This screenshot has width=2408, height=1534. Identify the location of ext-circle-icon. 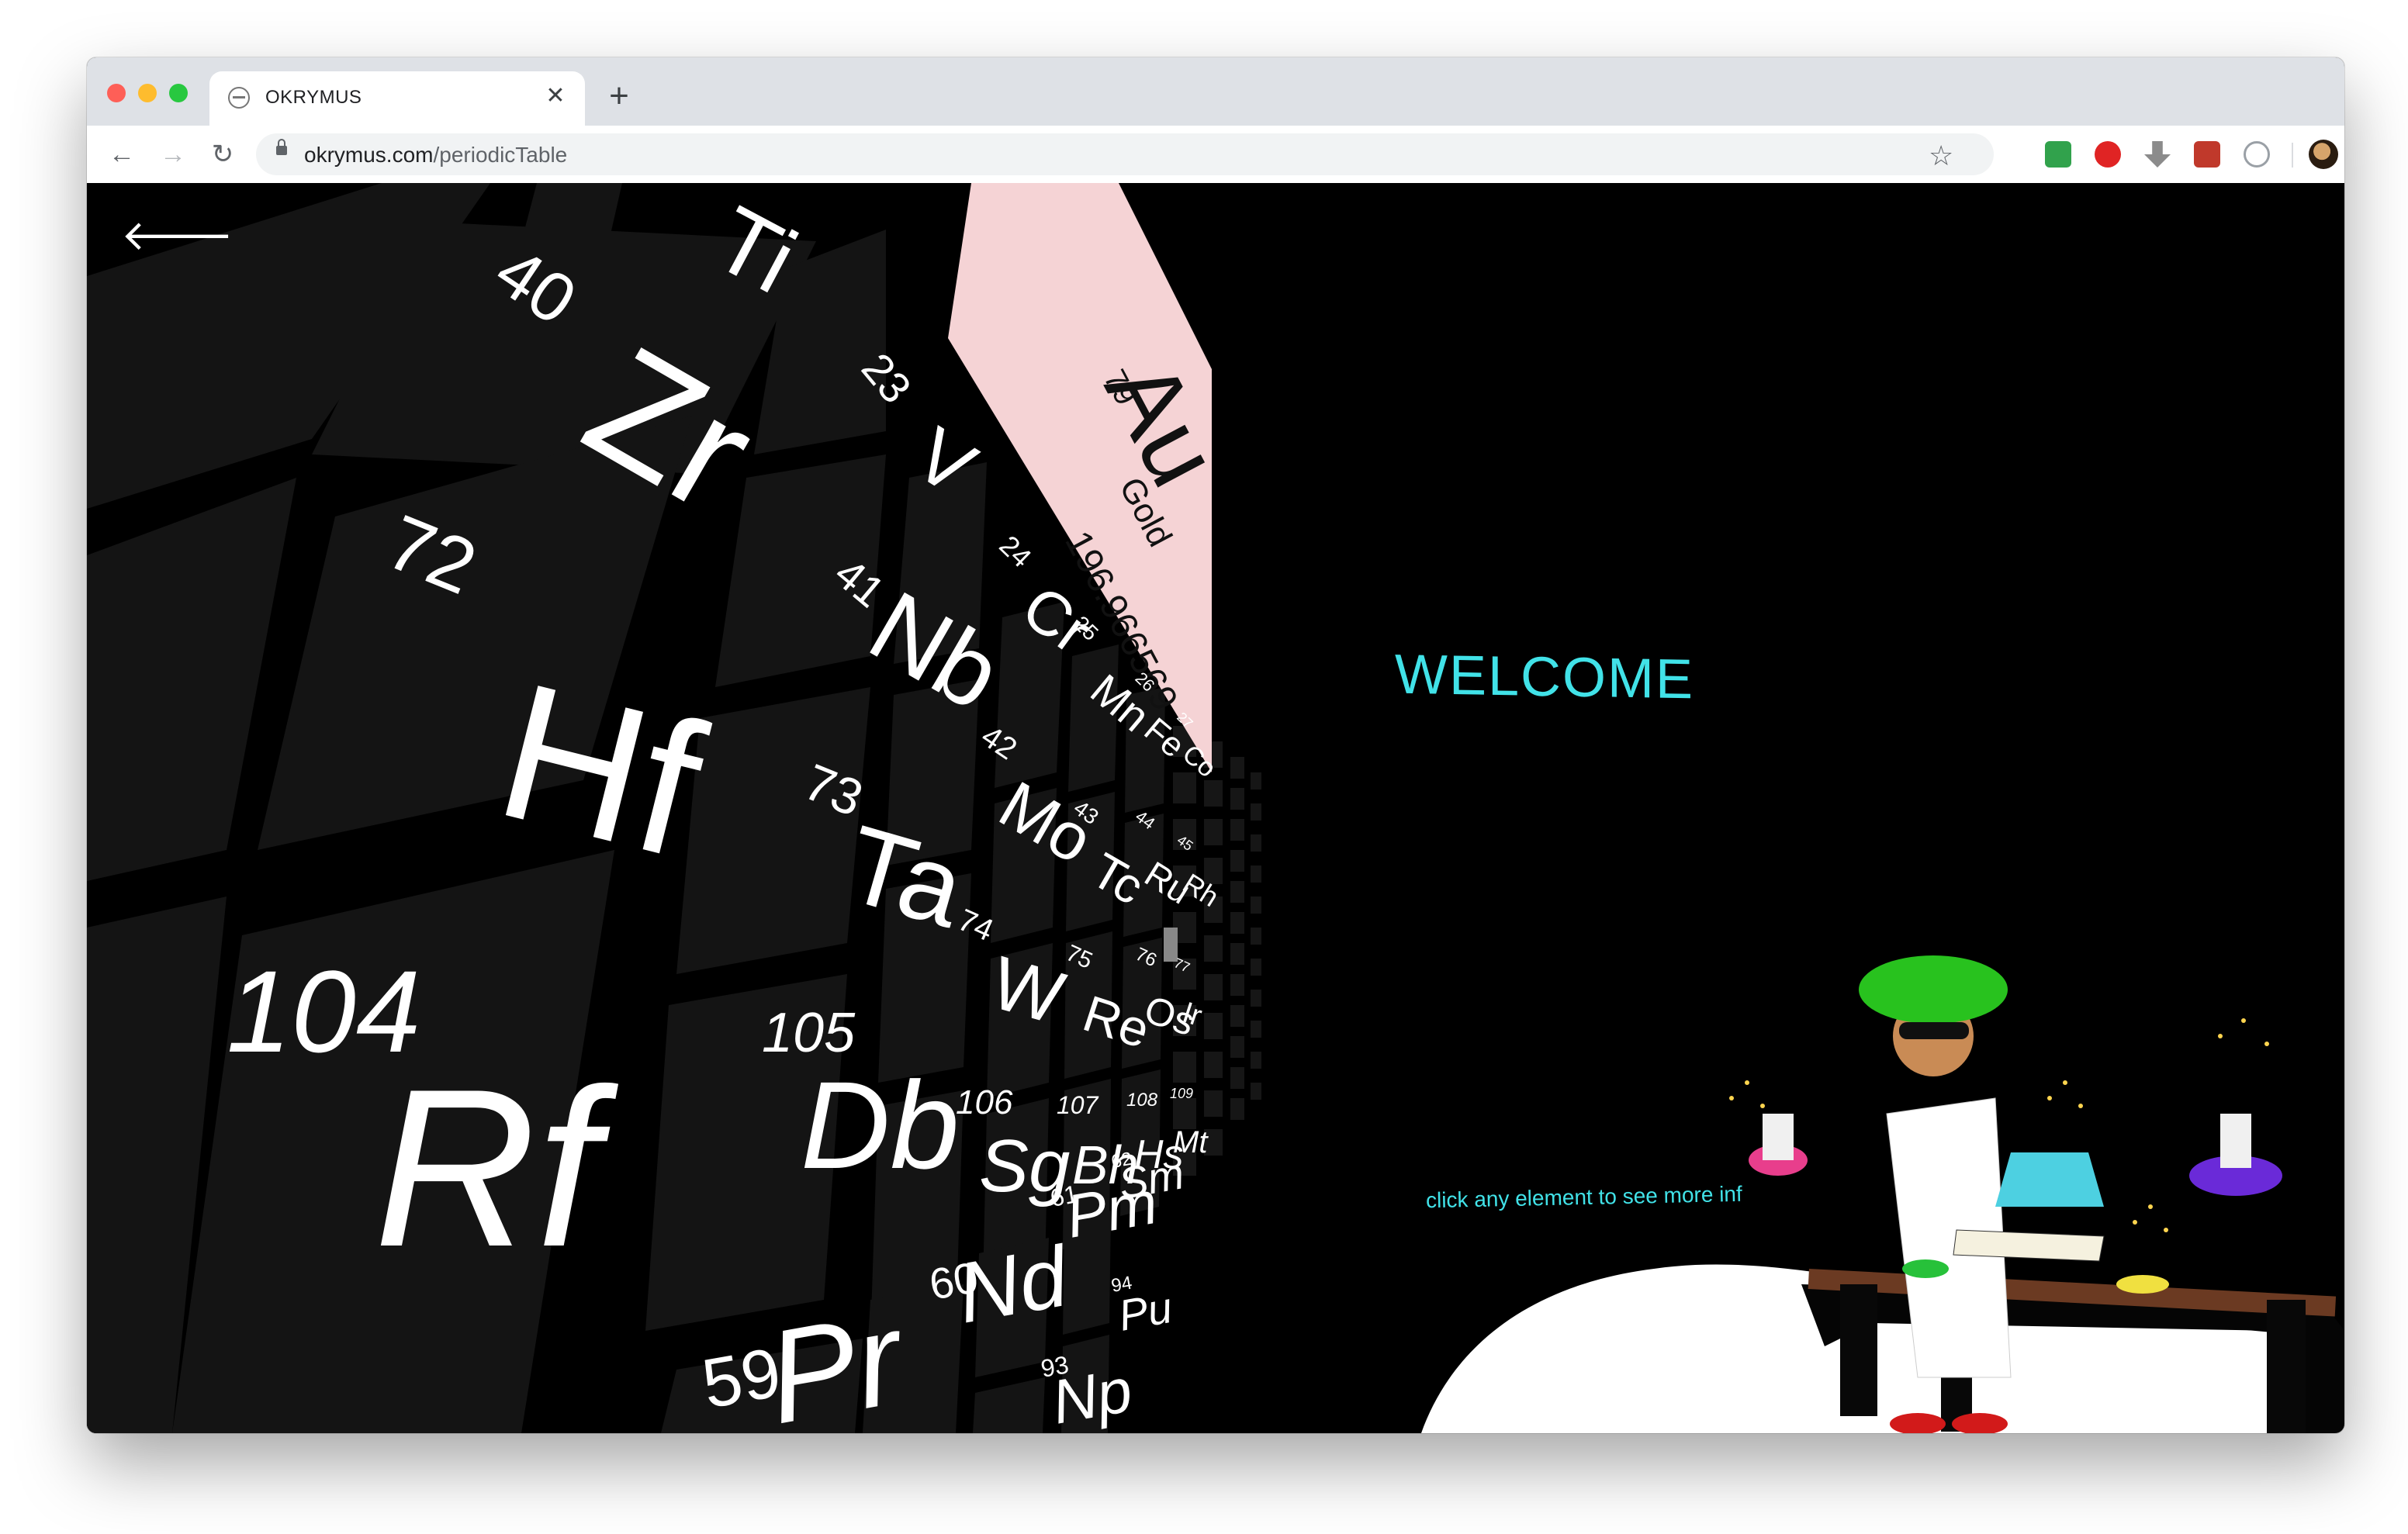
(2257, 154).